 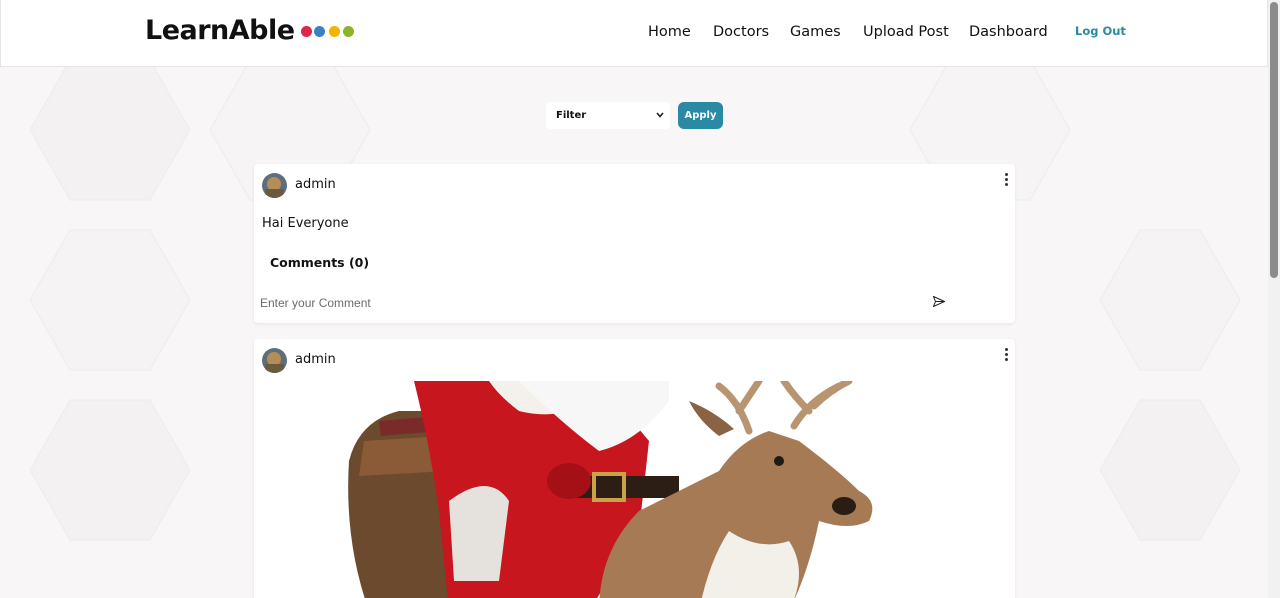 What do you see at coordinates (608, 115) in the screenshot?
I see `filter-select: Filter` at bounding box center [608, 115].